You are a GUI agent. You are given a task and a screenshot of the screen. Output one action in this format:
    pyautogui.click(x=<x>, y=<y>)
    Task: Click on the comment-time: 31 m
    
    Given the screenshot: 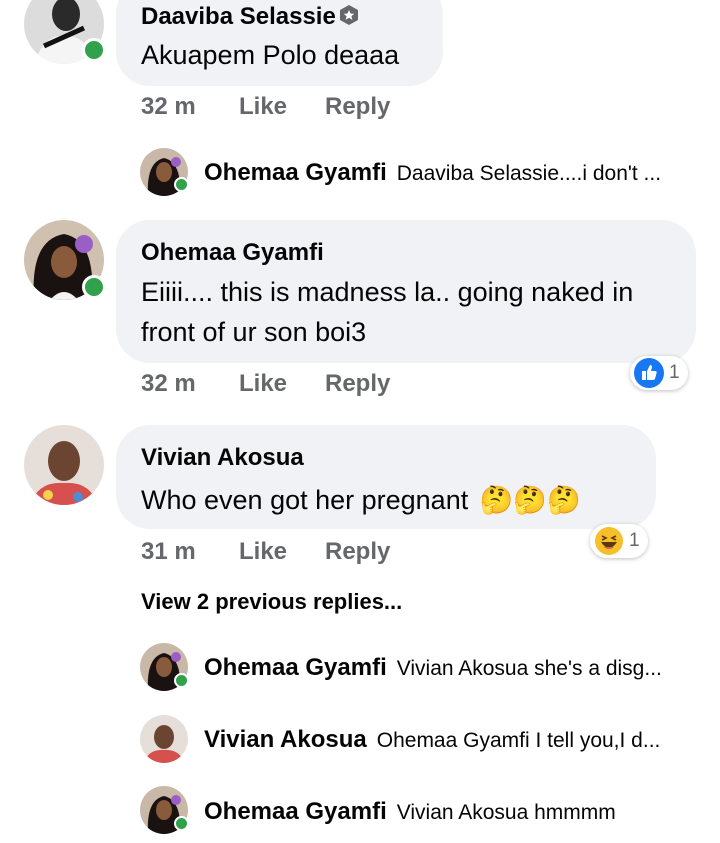 What is the action you would take?
    pyautogui.click(x=168, y=551)
    